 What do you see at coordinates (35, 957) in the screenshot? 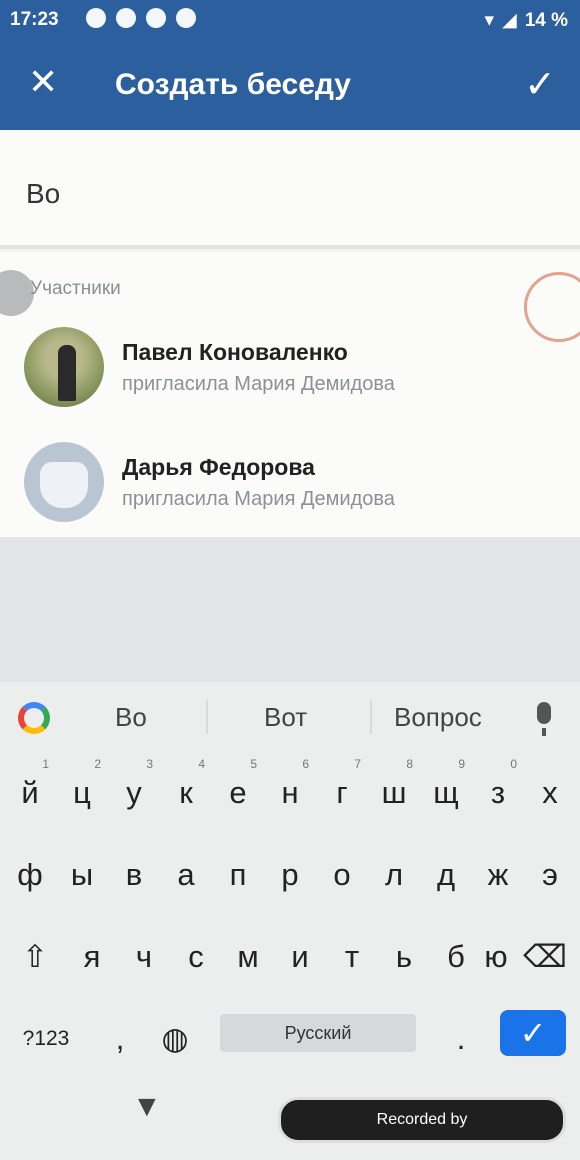
I see `shift-icon: ⇧` at bounding box center [35, 957].